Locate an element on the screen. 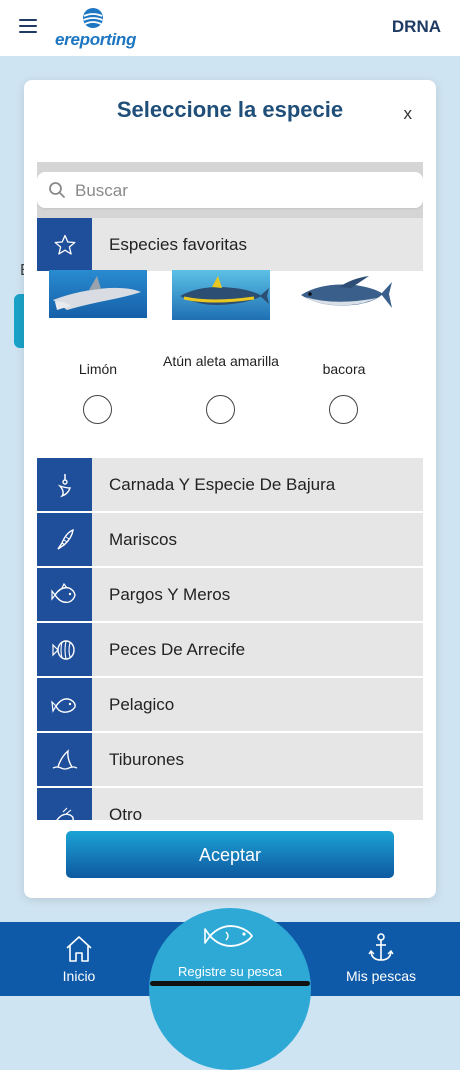 This screenshot has height=1070, width=460. category-pelagico: Pelagico is located at coordinates (230, 704).